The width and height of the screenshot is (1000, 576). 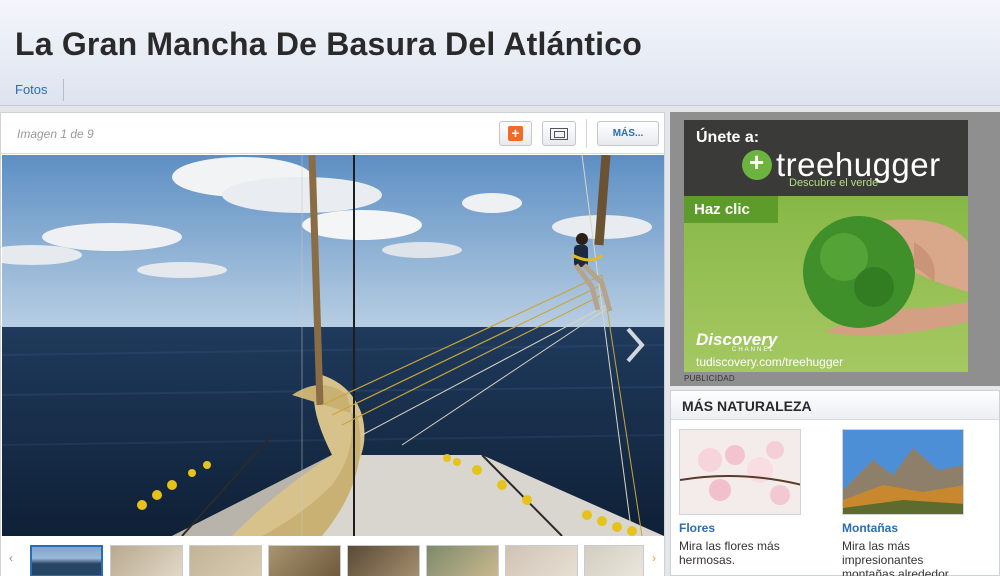 I want to click on ad-url: tudiscovery.com/treehugger, so click(x=770, y=362).